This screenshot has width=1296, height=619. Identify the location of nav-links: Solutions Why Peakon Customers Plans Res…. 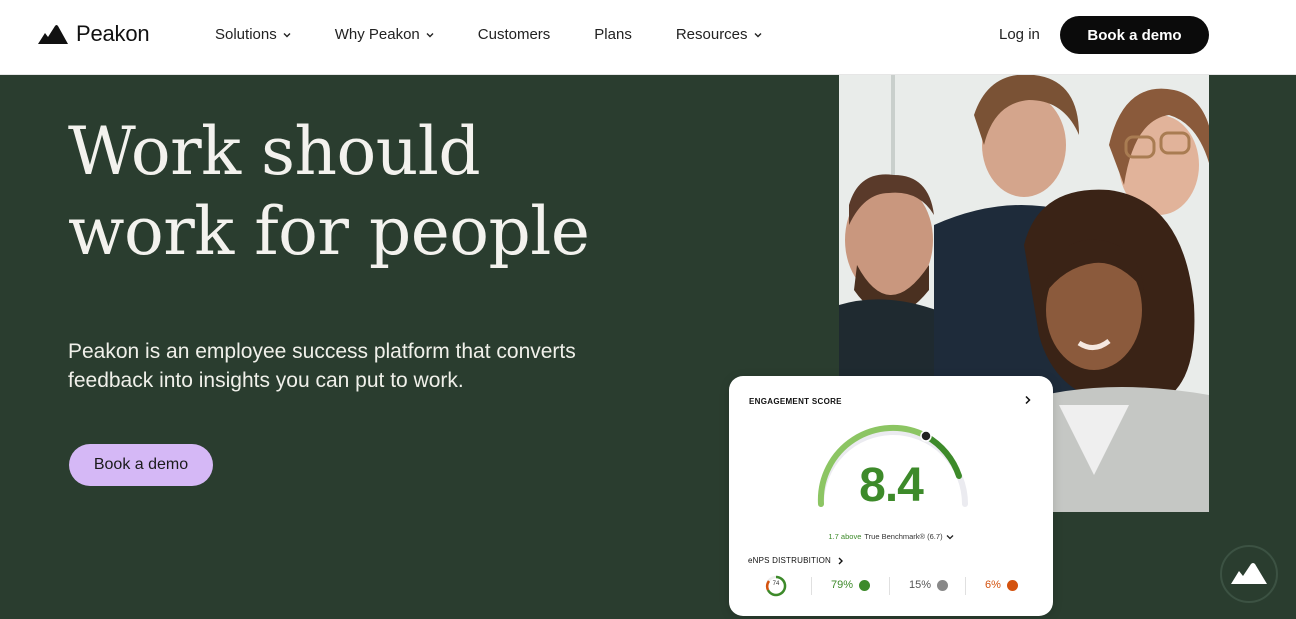
(510, 34).